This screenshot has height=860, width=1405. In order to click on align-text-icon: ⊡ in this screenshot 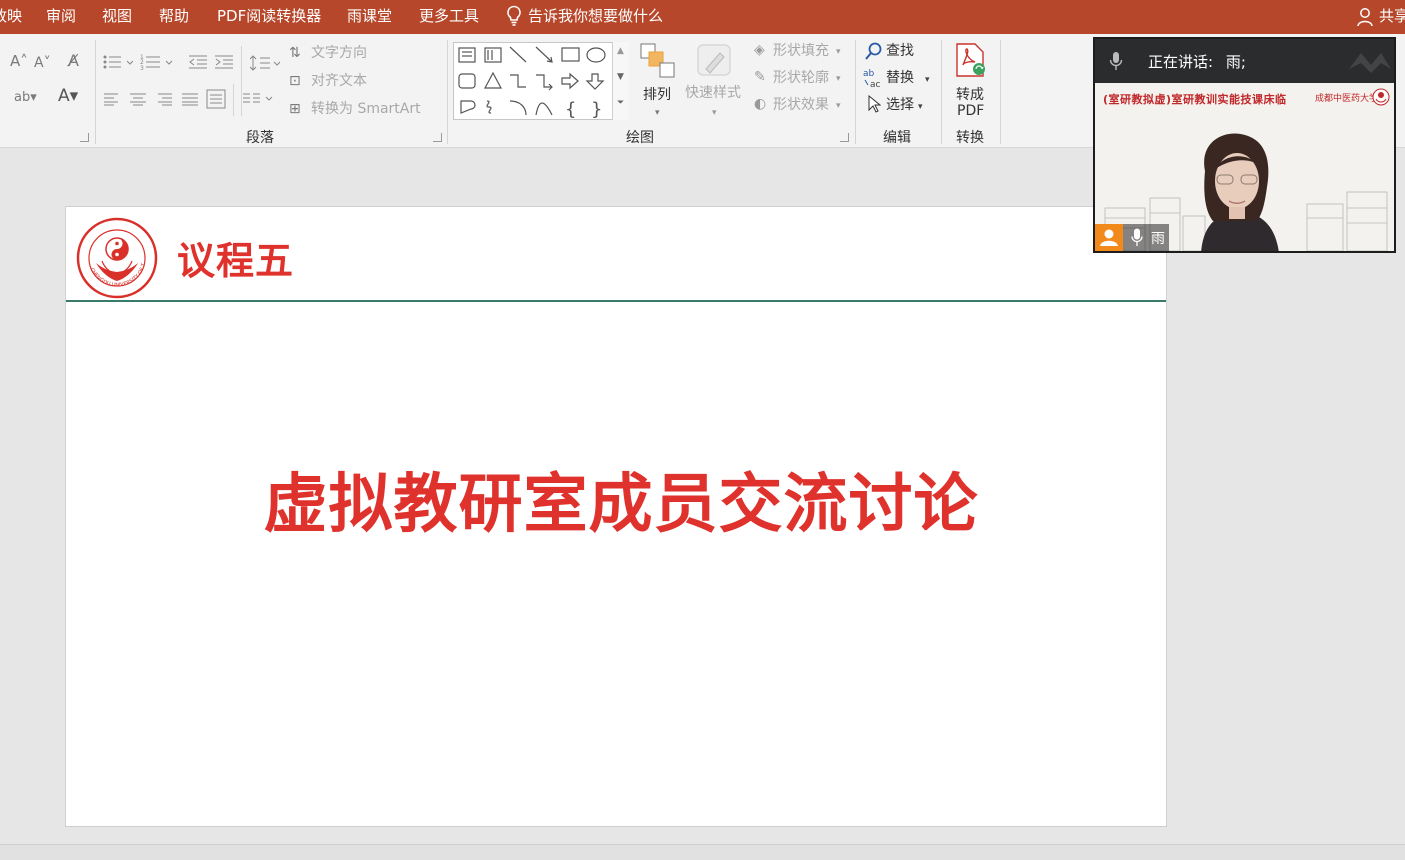, I will do `click(295, 81)`.